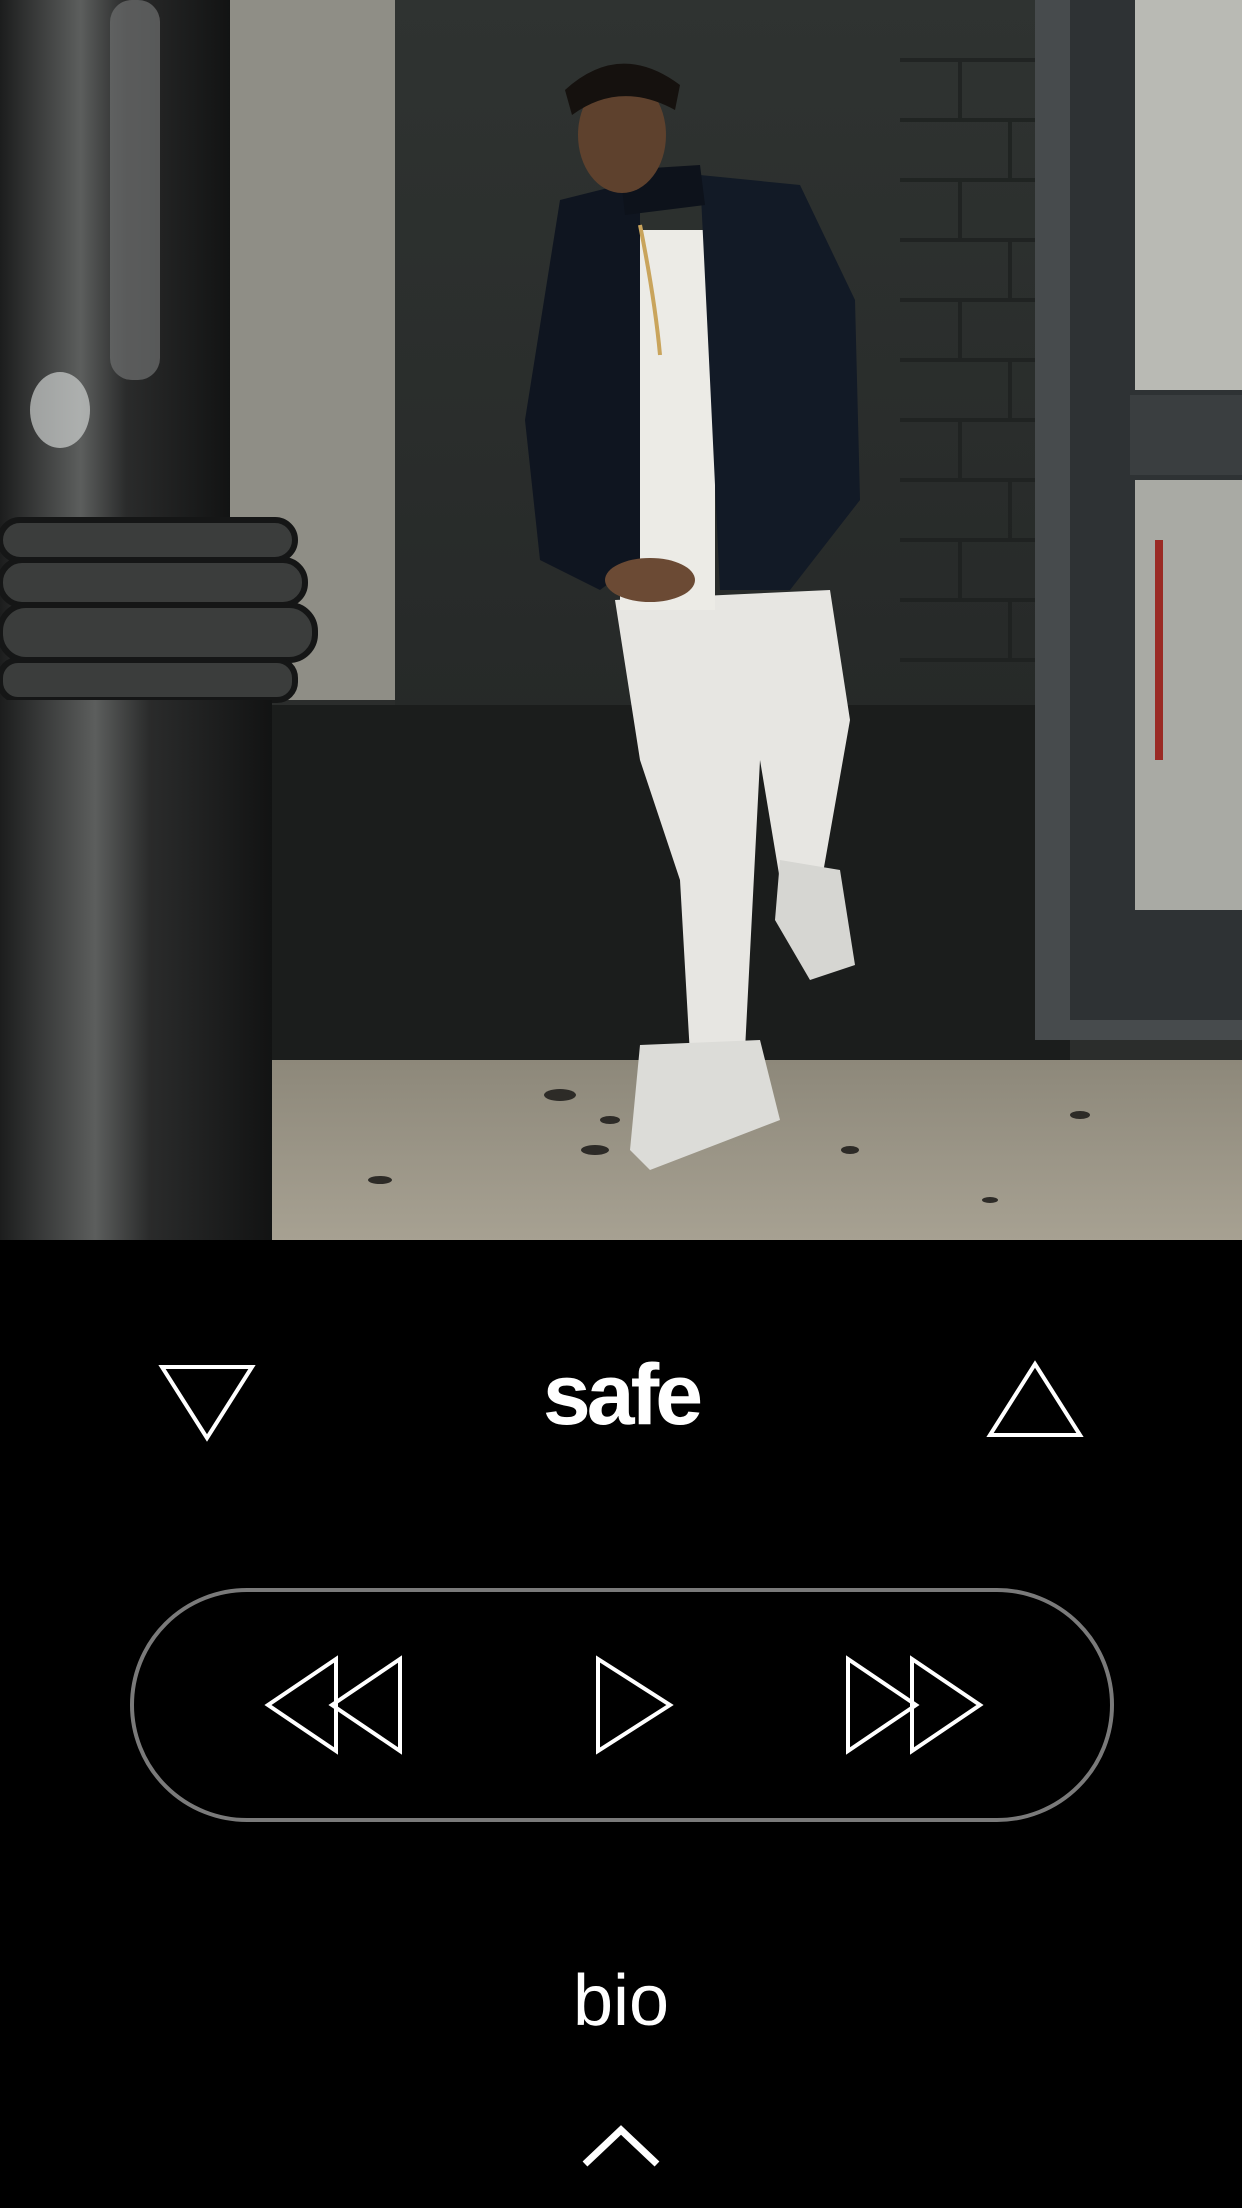 The width and height of the screenshot is (1242, 2208). What do you see at coordinates (634, 1705) in the screenshot?
I see `play-icon` at bounding box center [634, 1705].